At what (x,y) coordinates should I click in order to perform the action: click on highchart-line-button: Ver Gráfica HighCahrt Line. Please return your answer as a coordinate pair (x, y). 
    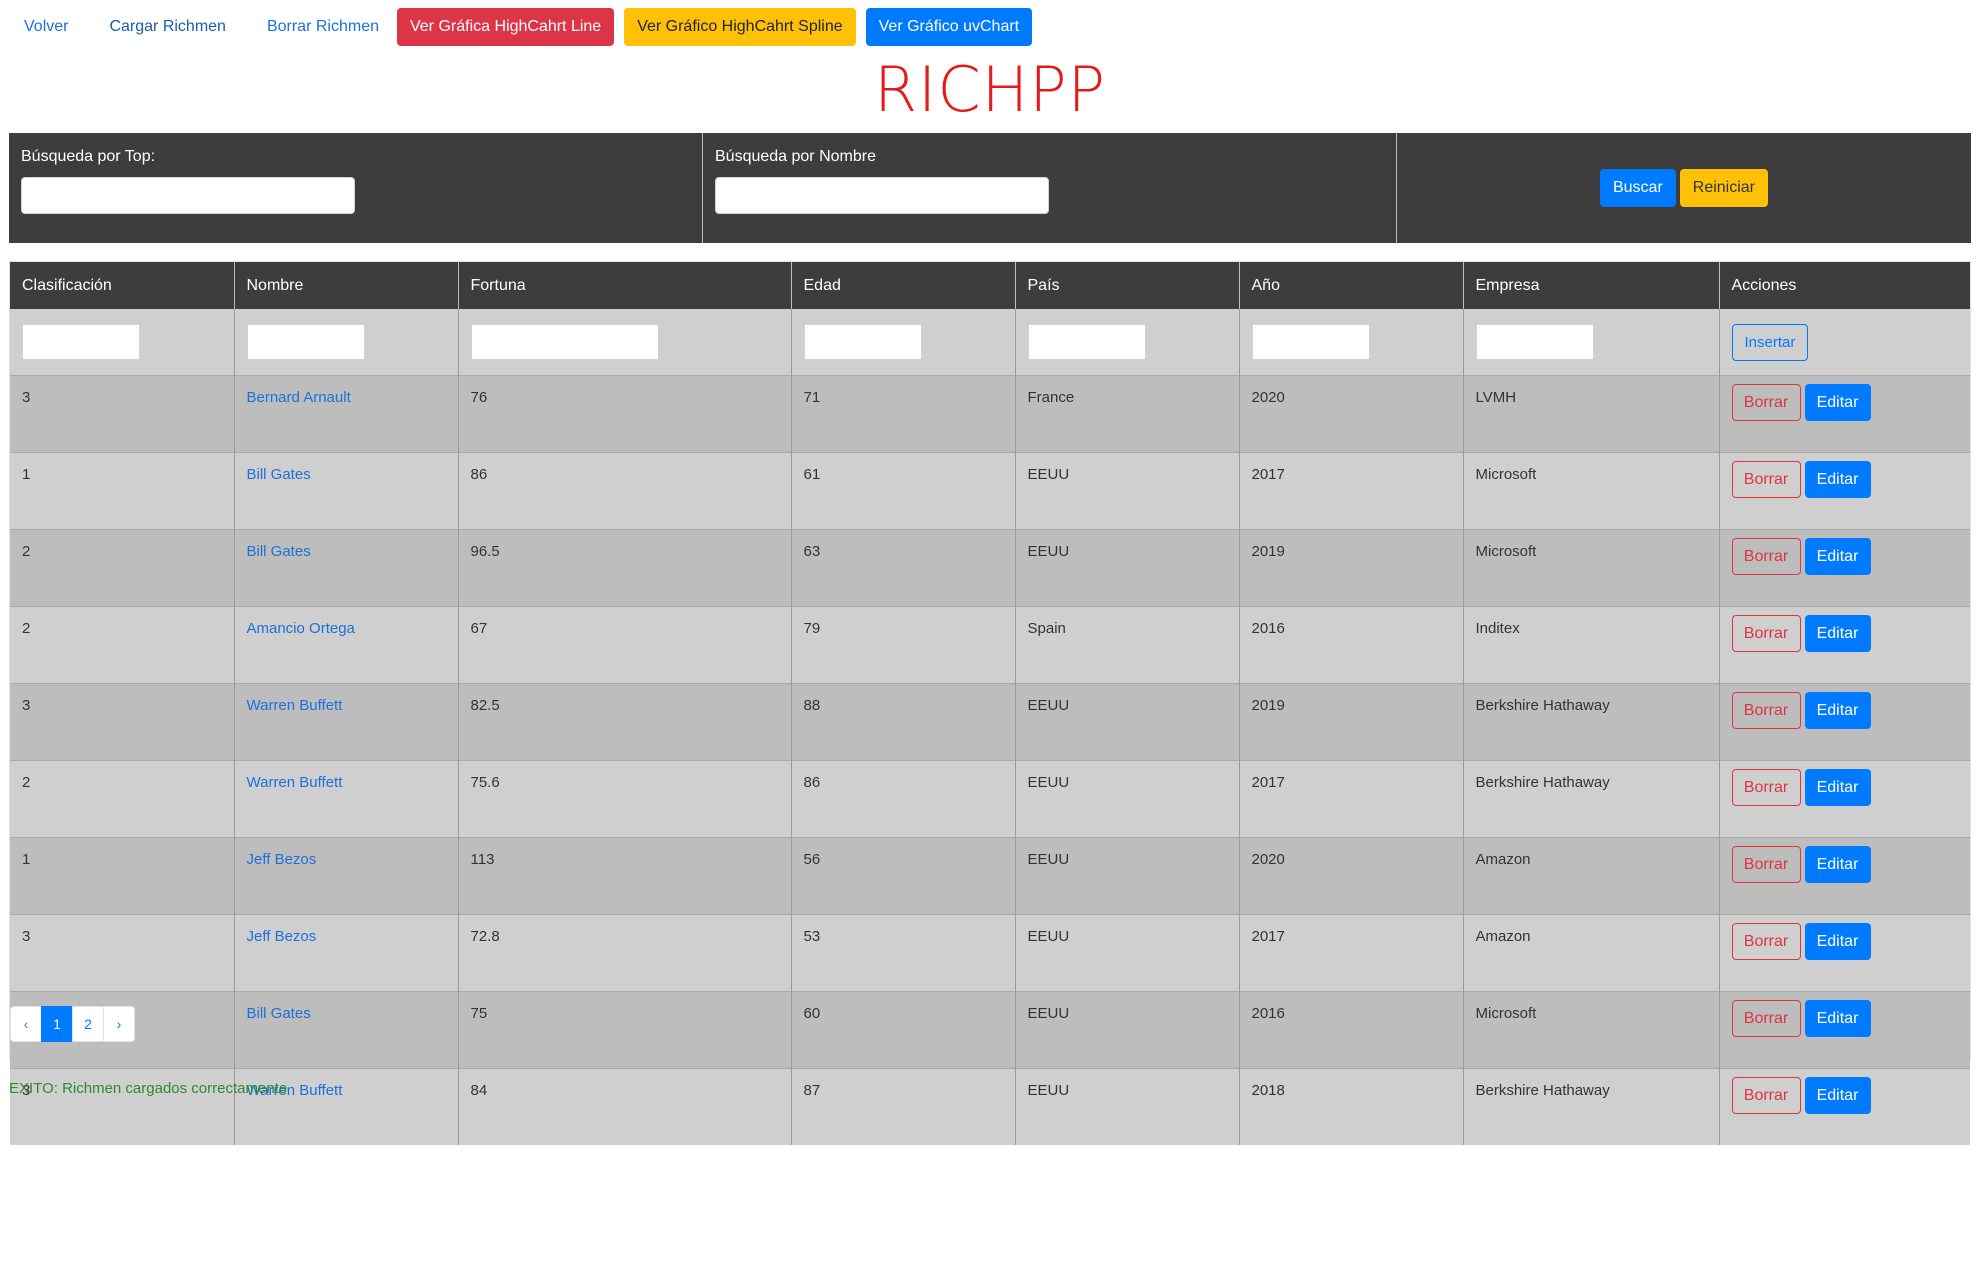
    Looking at the image, I should click on (505, 27).